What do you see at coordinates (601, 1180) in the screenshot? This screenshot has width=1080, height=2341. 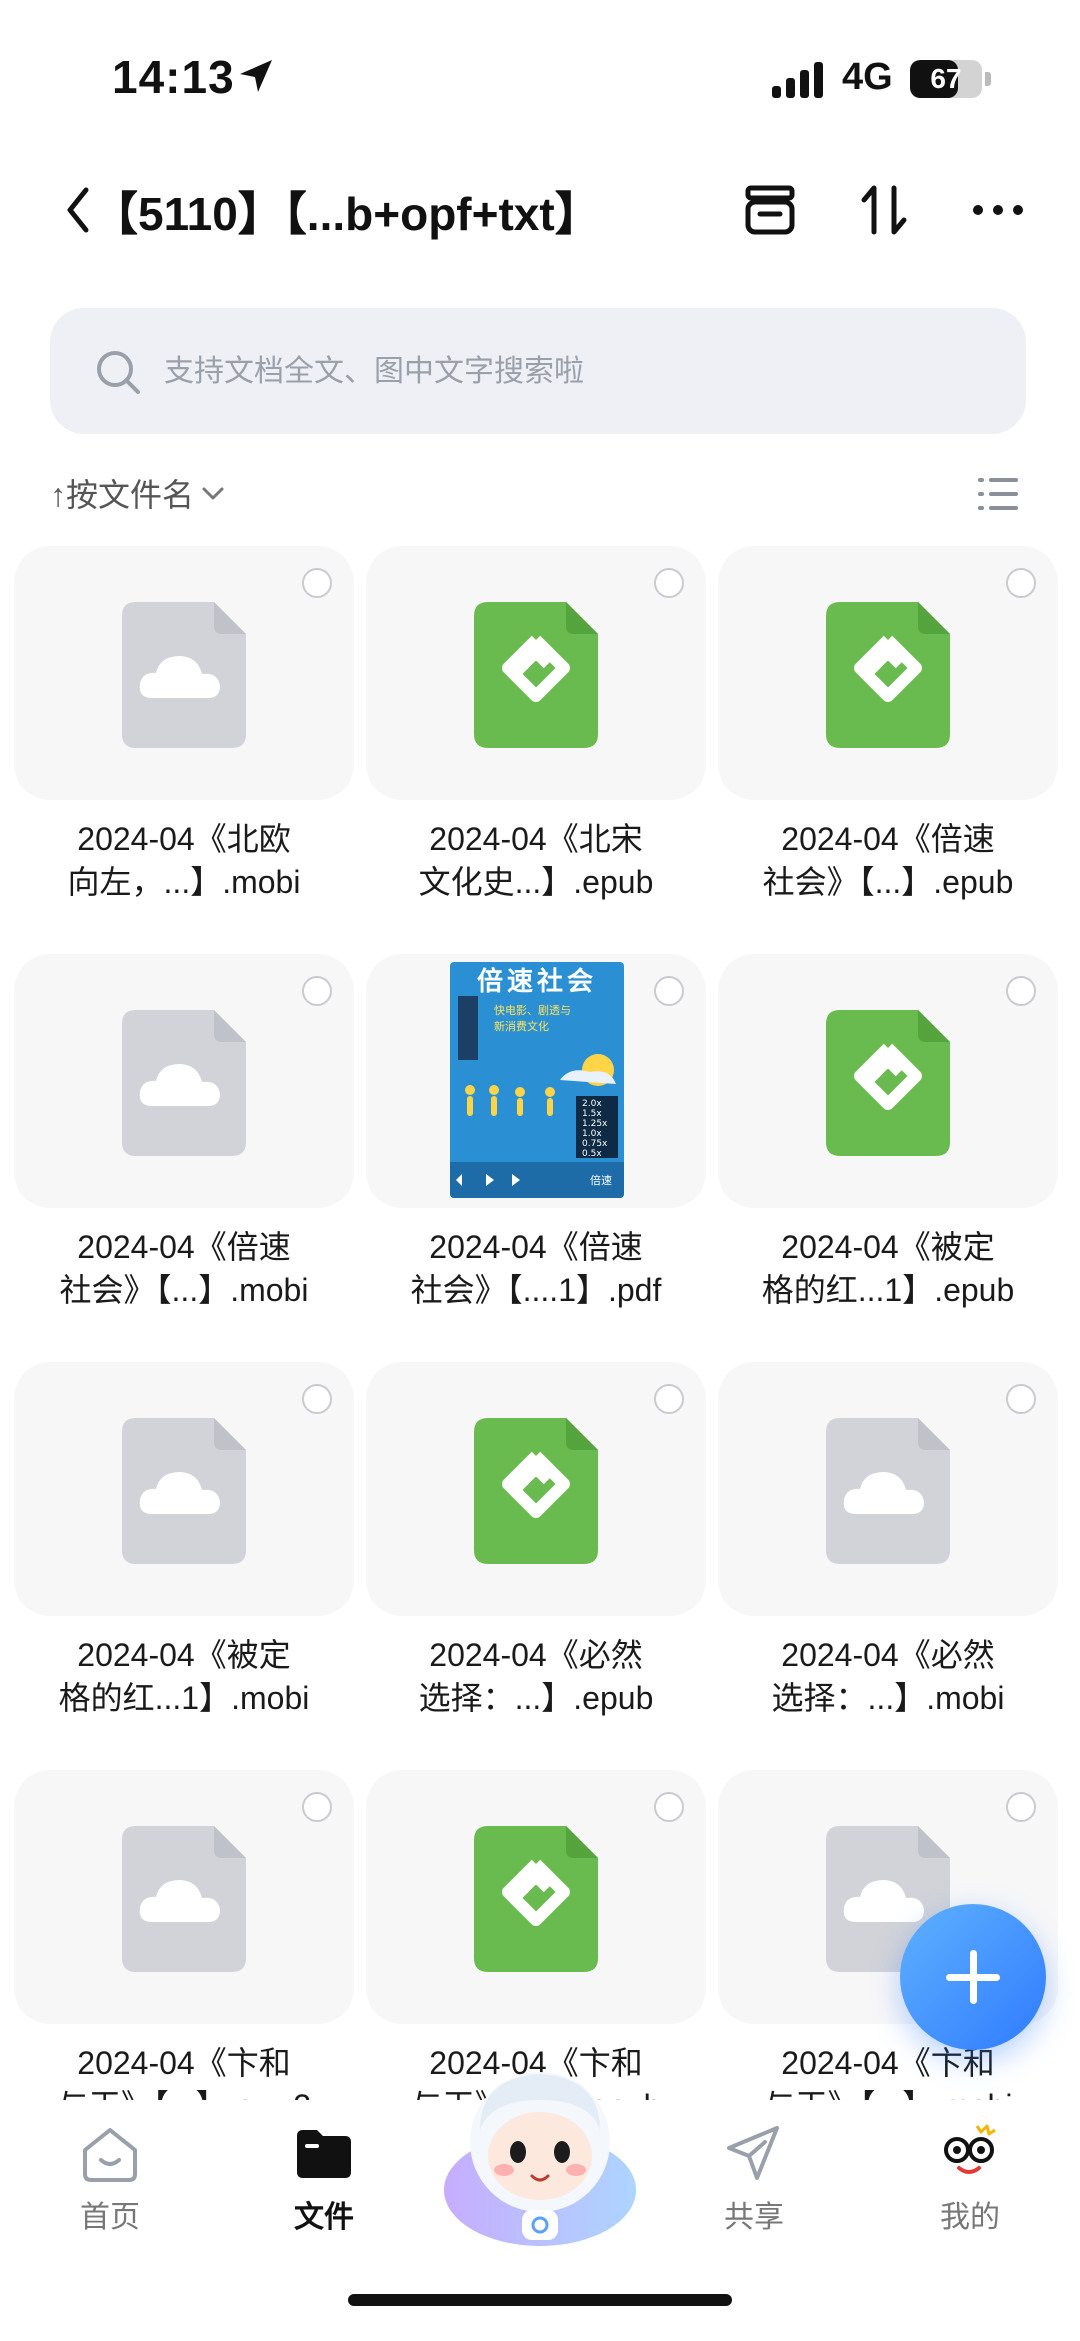 I see `cover-badge: 倍速` at bounding box center [601, 1180].